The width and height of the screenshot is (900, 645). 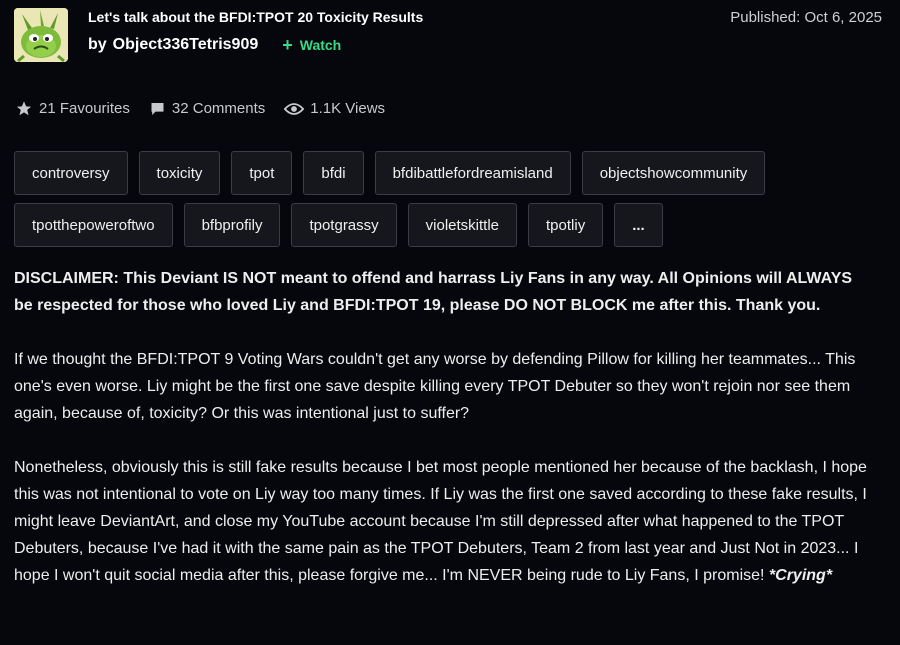 What do you see at coordinates (179, 173) in the screenshot?
I see `tag-toxicity: toxicity` at bounding box center [179, 173].